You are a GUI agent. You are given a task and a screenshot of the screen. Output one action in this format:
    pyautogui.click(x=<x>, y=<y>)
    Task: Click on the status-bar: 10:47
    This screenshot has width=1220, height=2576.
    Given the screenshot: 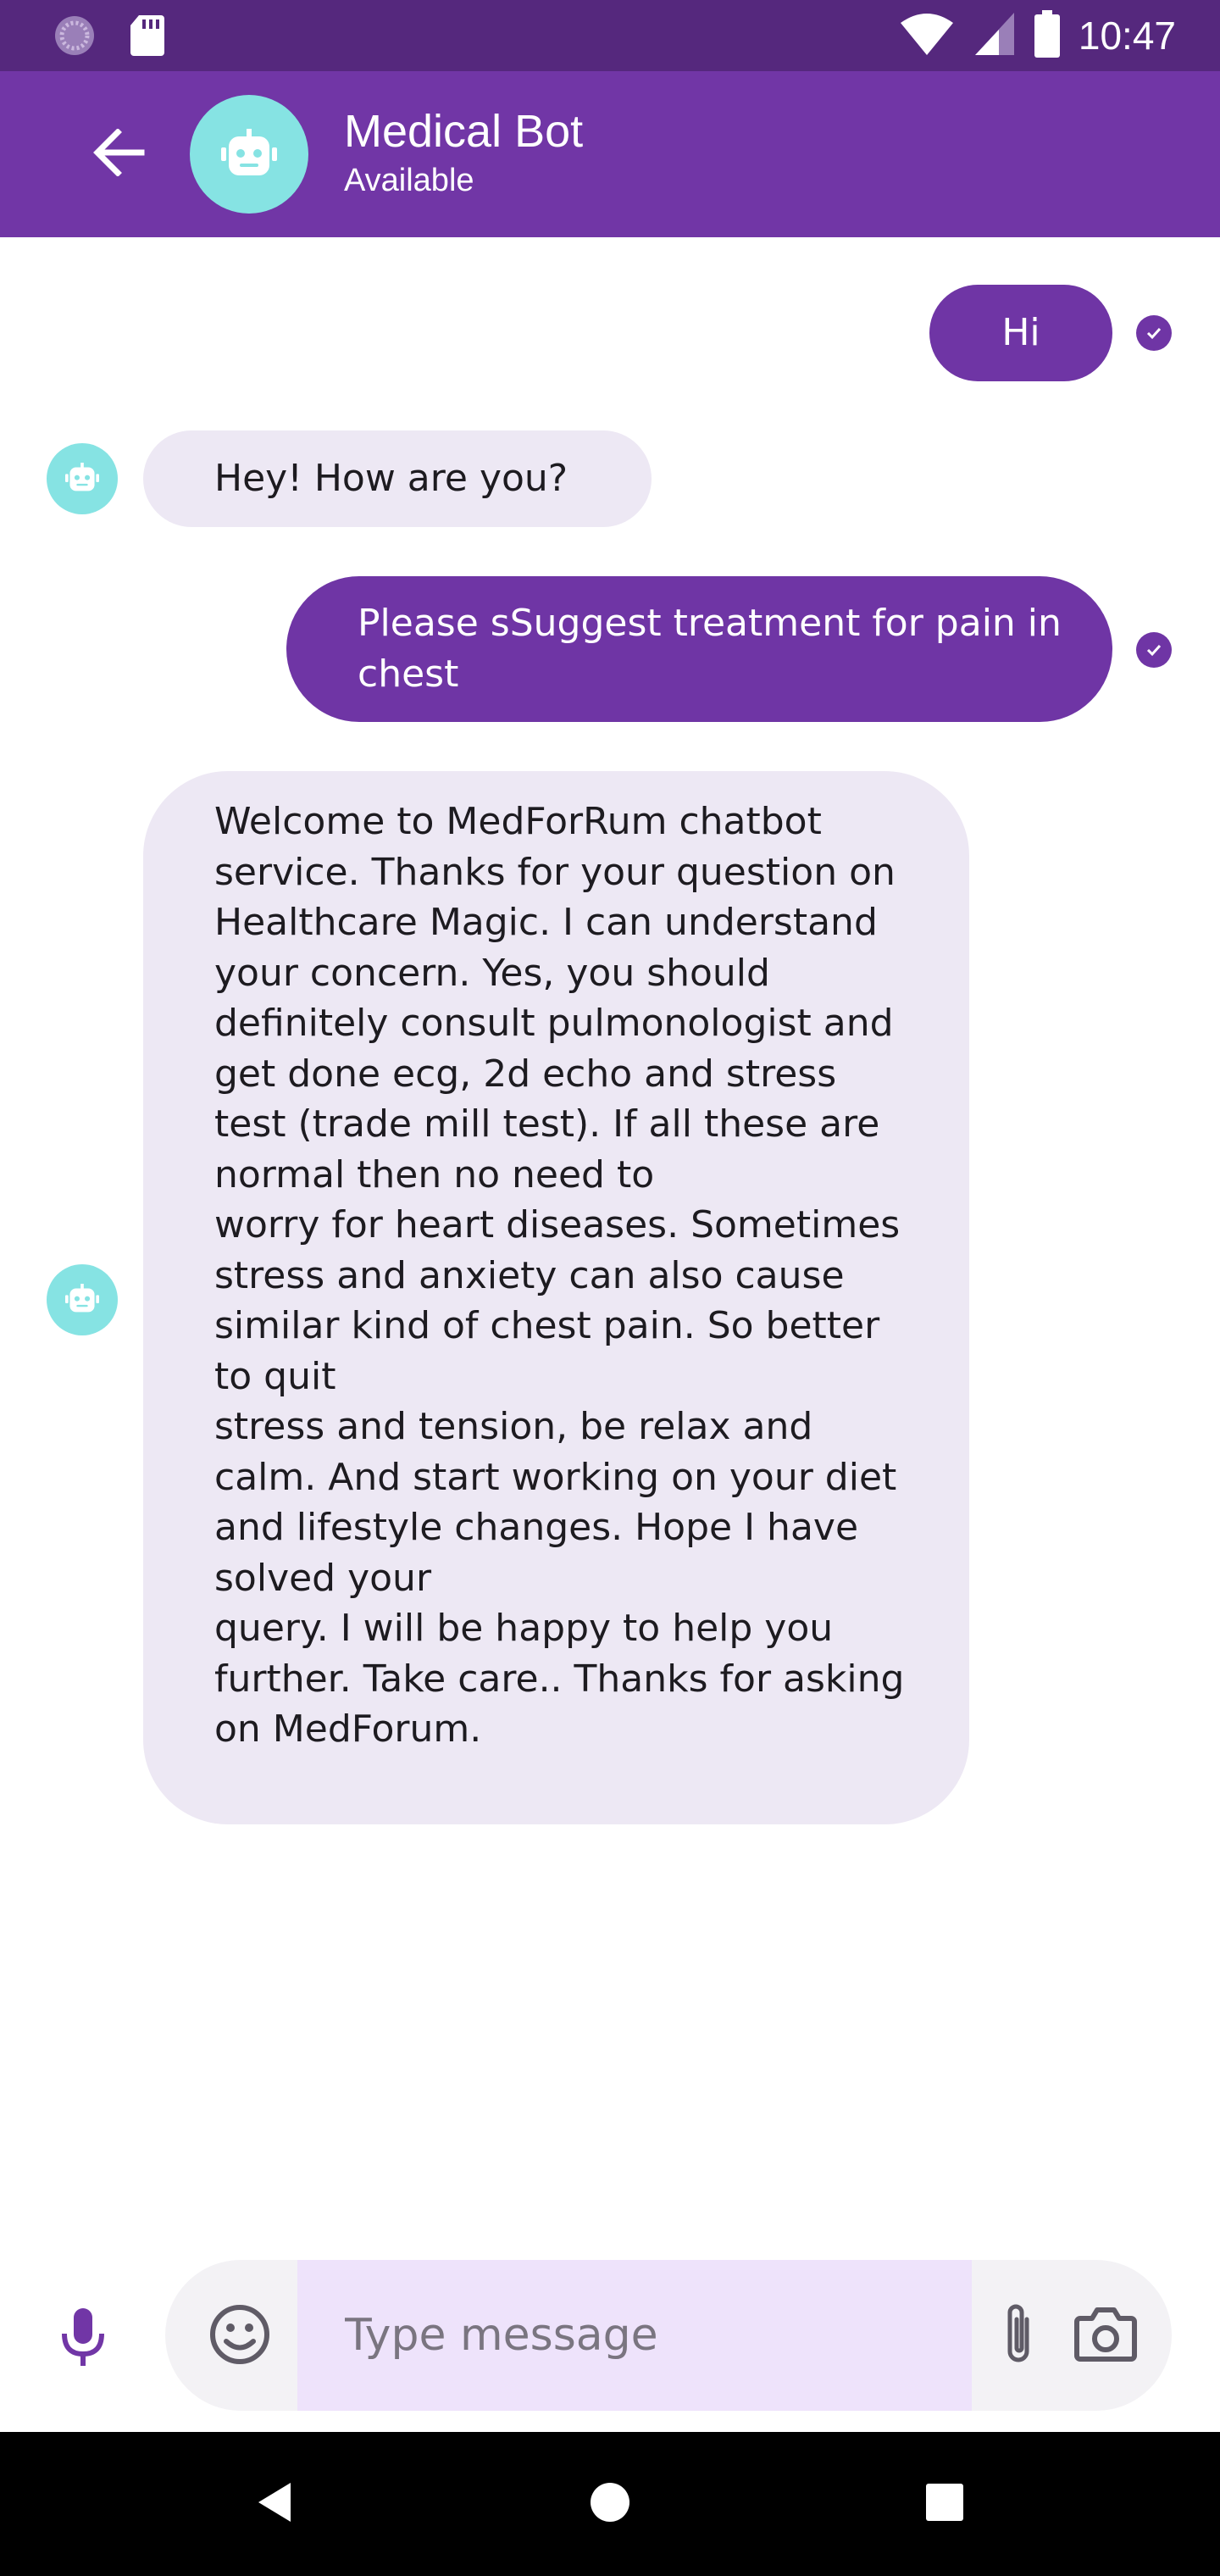 What is the action you would take?
    pyautogui.click(x=610, y=35)
    